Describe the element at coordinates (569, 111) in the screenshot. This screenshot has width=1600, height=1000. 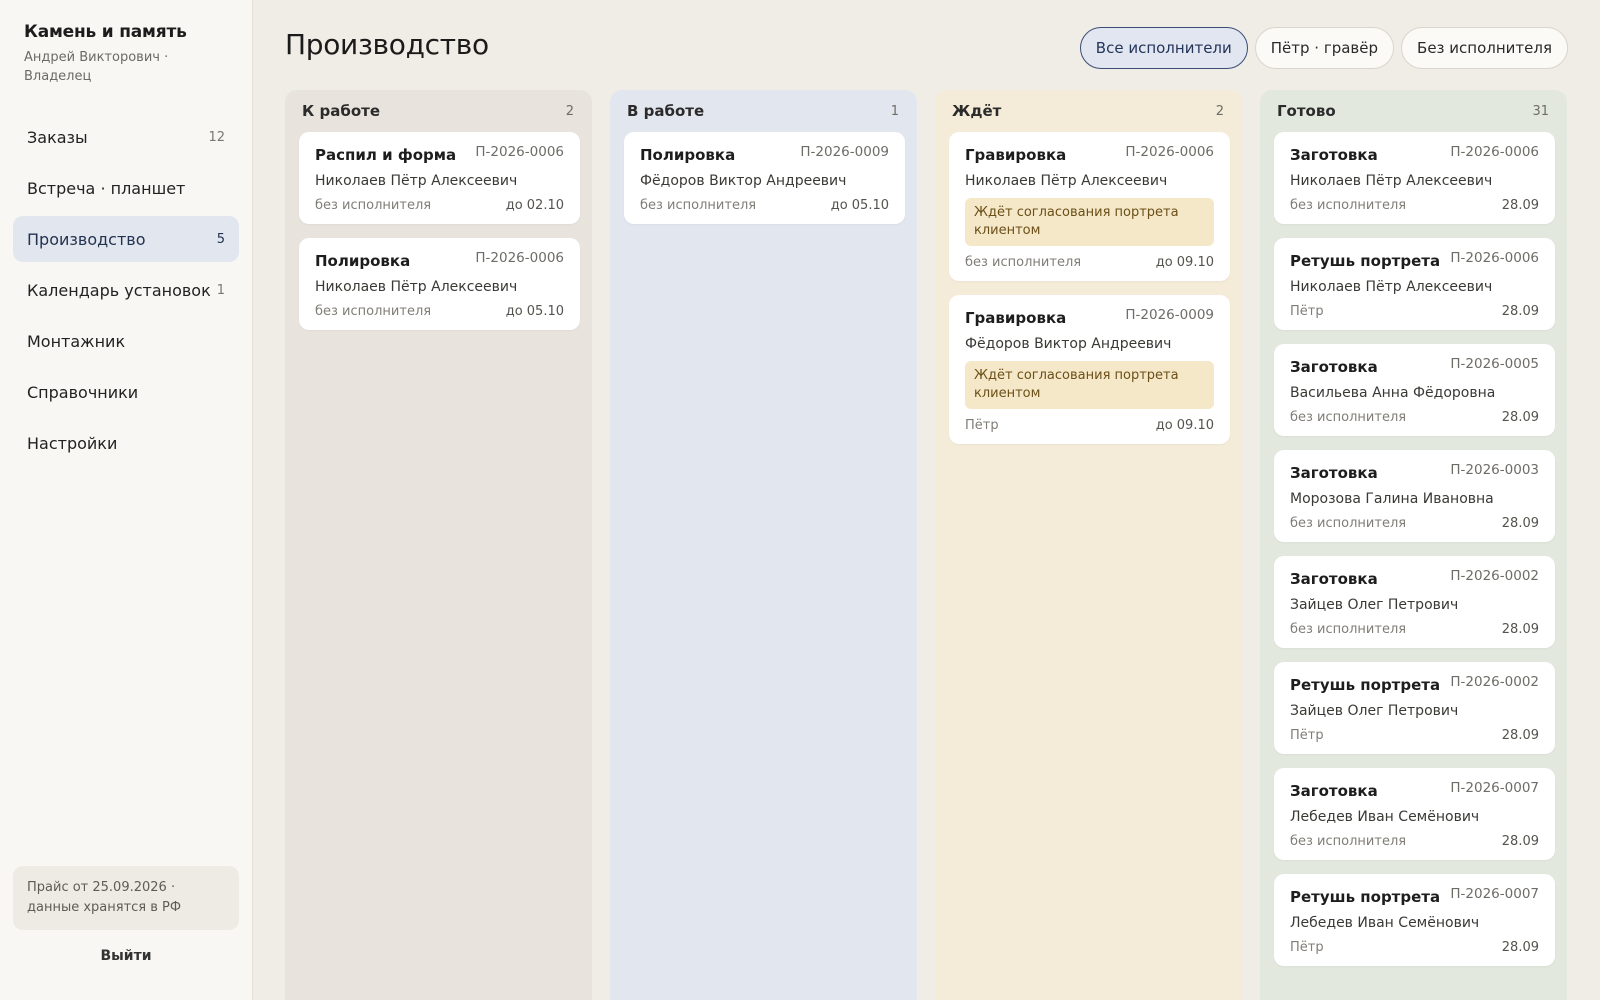
I see `column-count: 2` at that location.